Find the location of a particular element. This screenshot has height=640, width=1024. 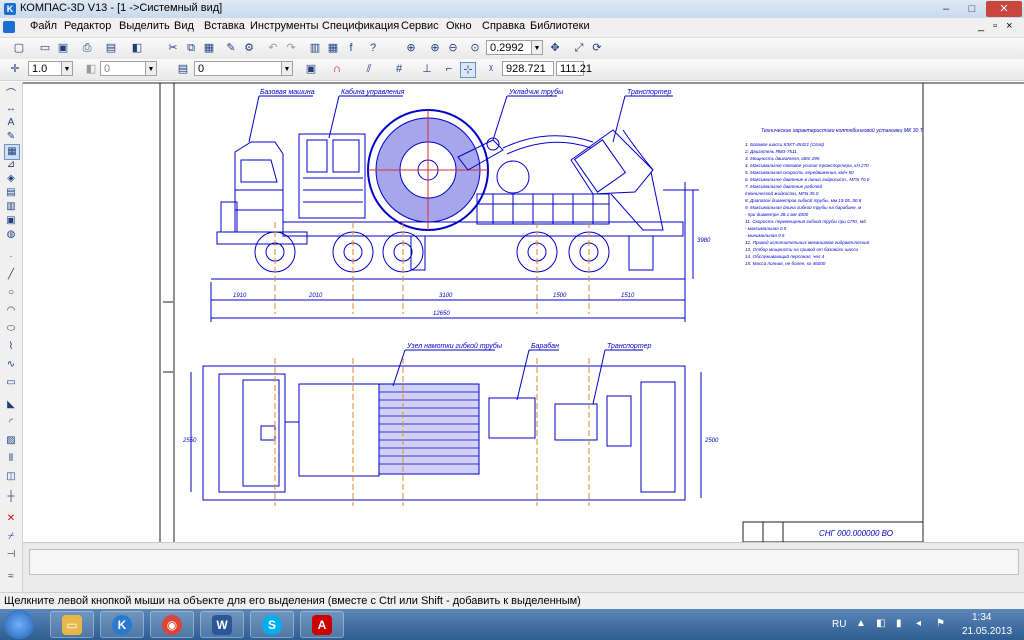

taskbar-skype: S is located at coordinates (272, 624).